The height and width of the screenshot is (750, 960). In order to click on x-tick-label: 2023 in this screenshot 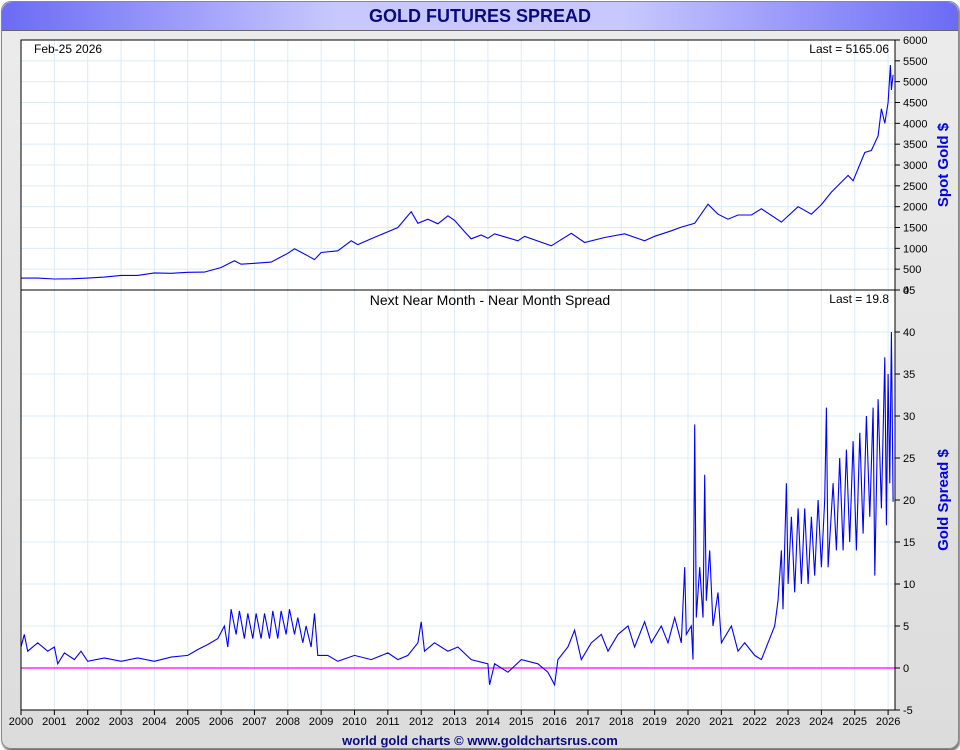, I will do `click(788, 722)`.